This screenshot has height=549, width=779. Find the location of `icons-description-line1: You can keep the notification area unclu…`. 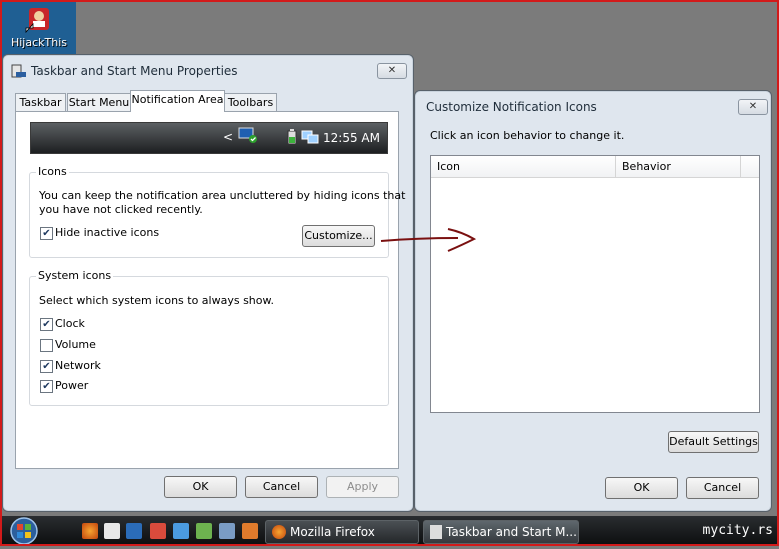

icons-description-line1: You can keep the notification area unclu… is located at coordinates (222, 195).